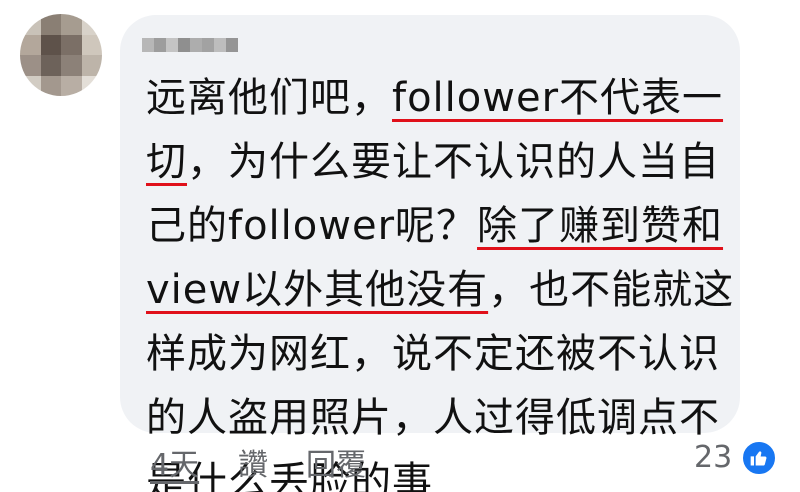 This screenshot has width=800, height=492. I want to click on underlined-segment: view以外其他没有, so click(317, 290).